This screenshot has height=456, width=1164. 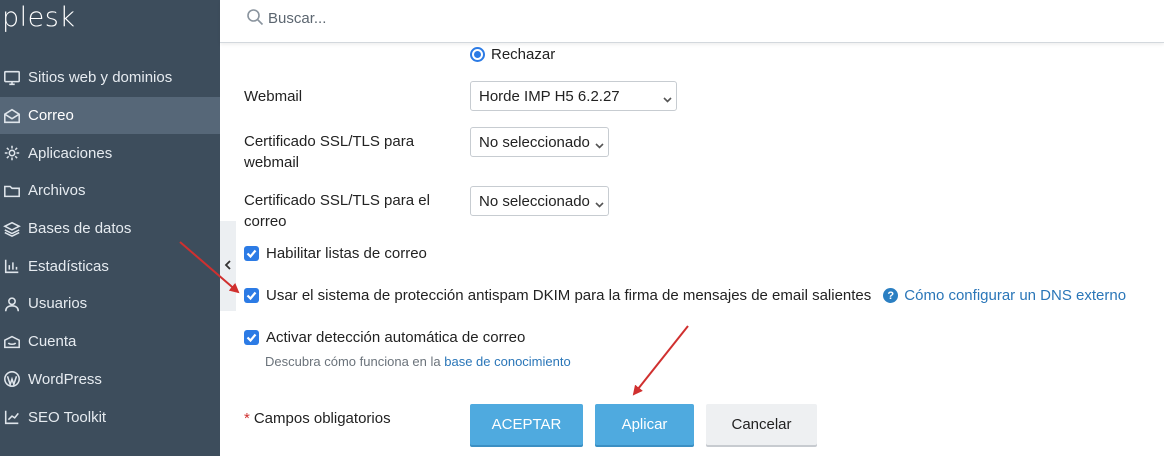 I want to click on plesk-logo: plesk, so click(x=38, y=17).